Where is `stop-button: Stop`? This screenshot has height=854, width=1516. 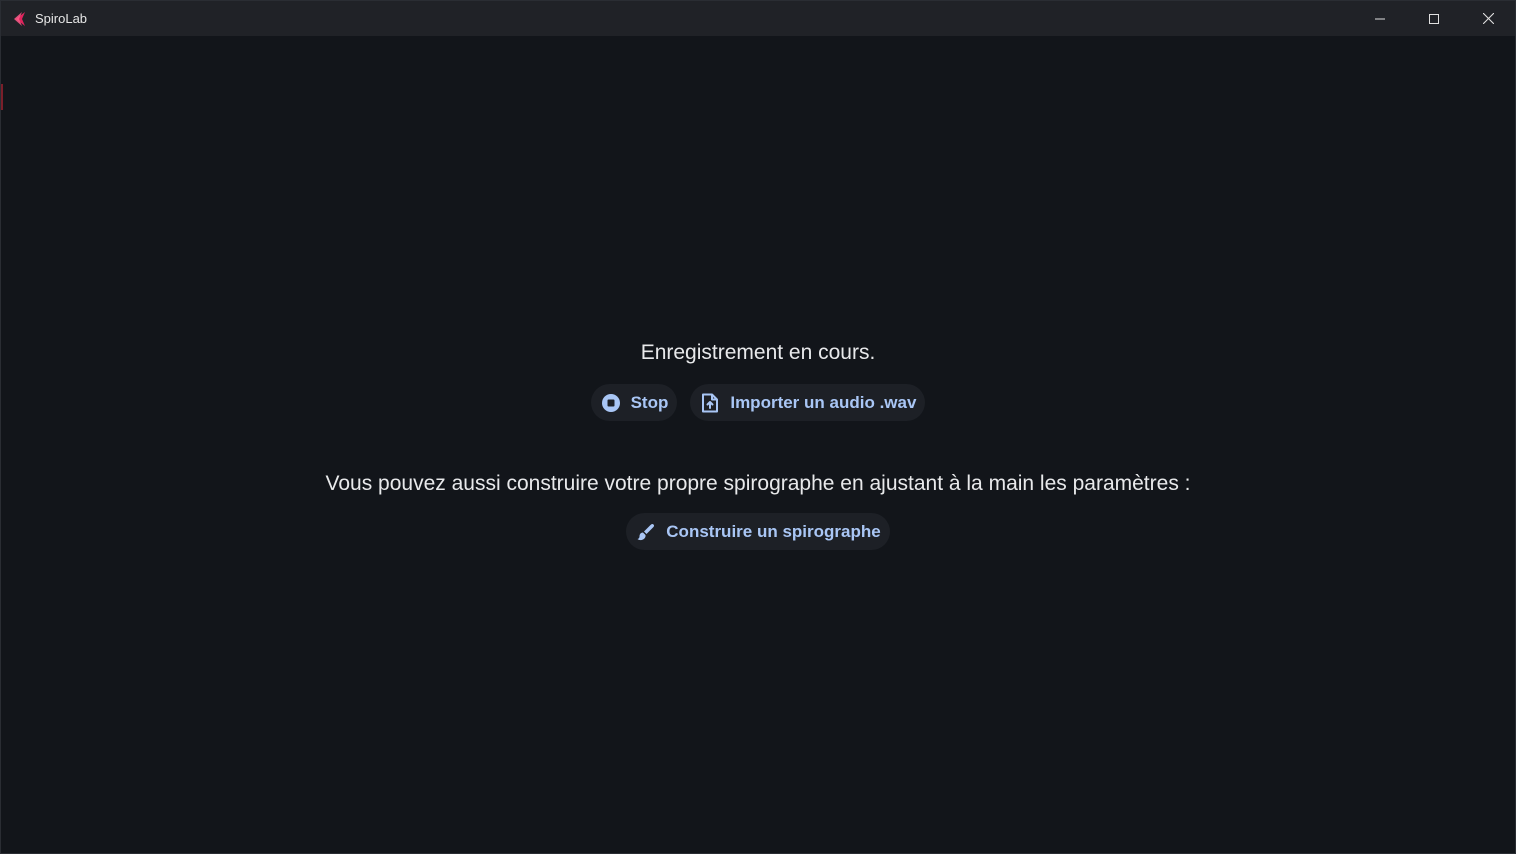 stop-button: Stop is located at coordinates (634, 402).